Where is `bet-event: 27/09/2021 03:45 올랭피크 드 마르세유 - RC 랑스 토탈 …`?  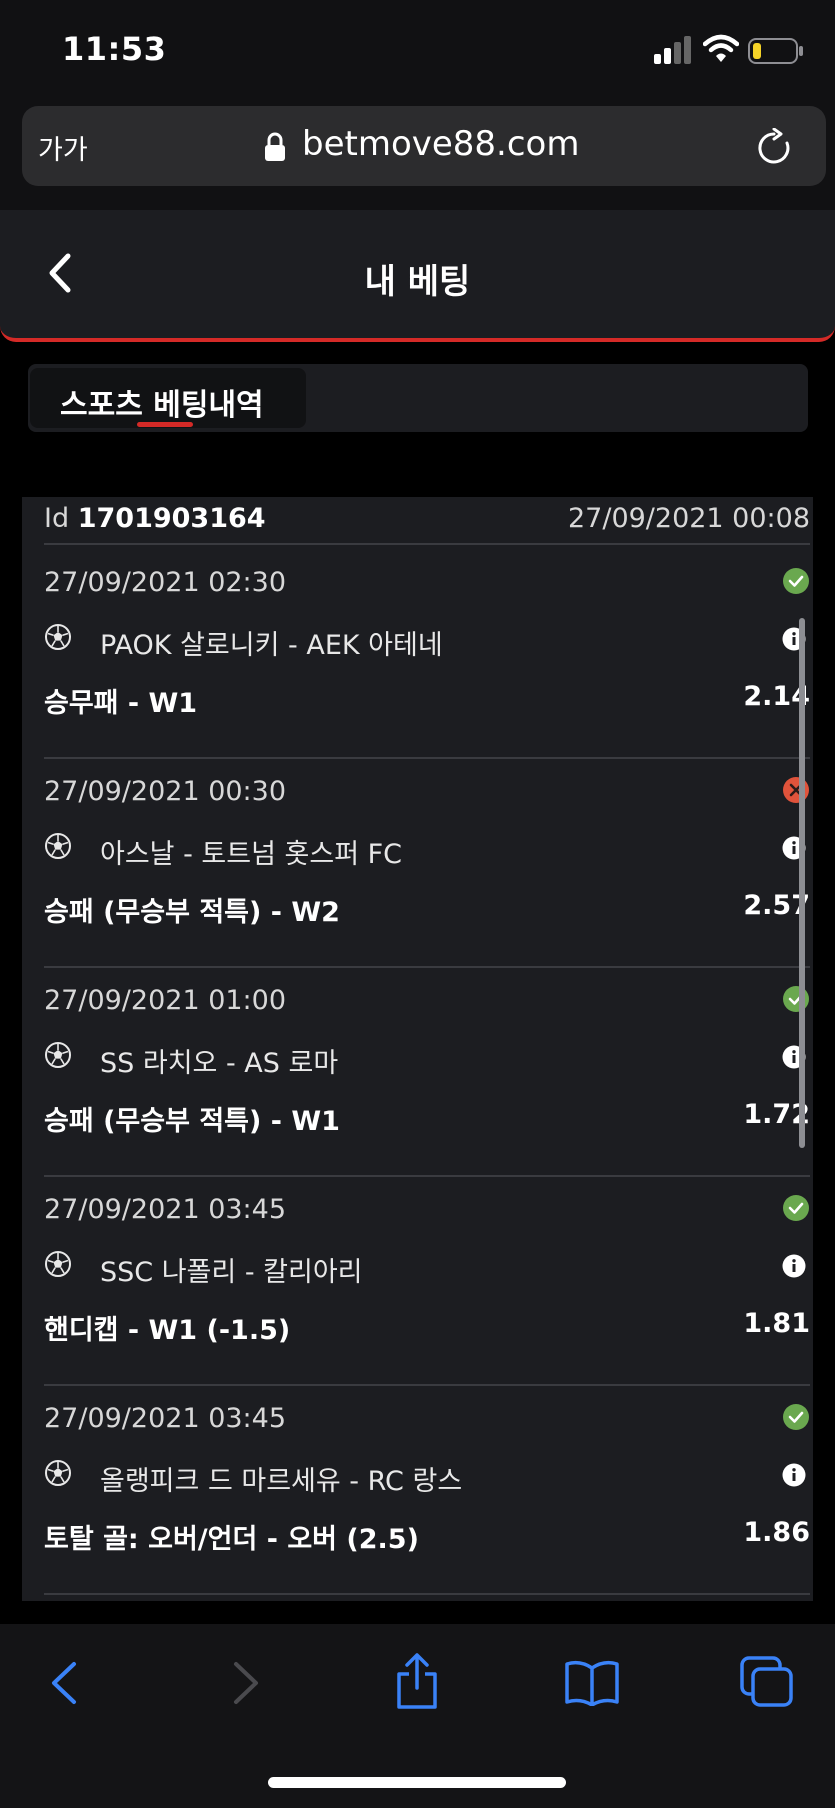 bet-event: 27/09/2021 03:45 올랭피크 드 마르세유 - RC 랑스 토탈 … is located at coordinates (427, 1489).